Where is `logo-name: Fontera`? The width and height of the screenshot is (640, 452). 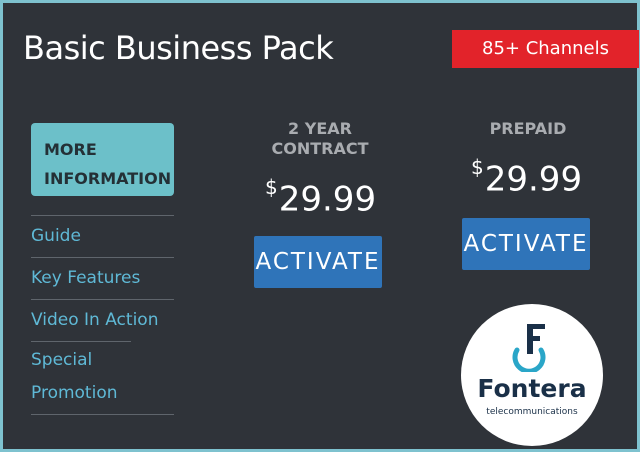
logo-name: Fontera is located at coordinates (532, 388).